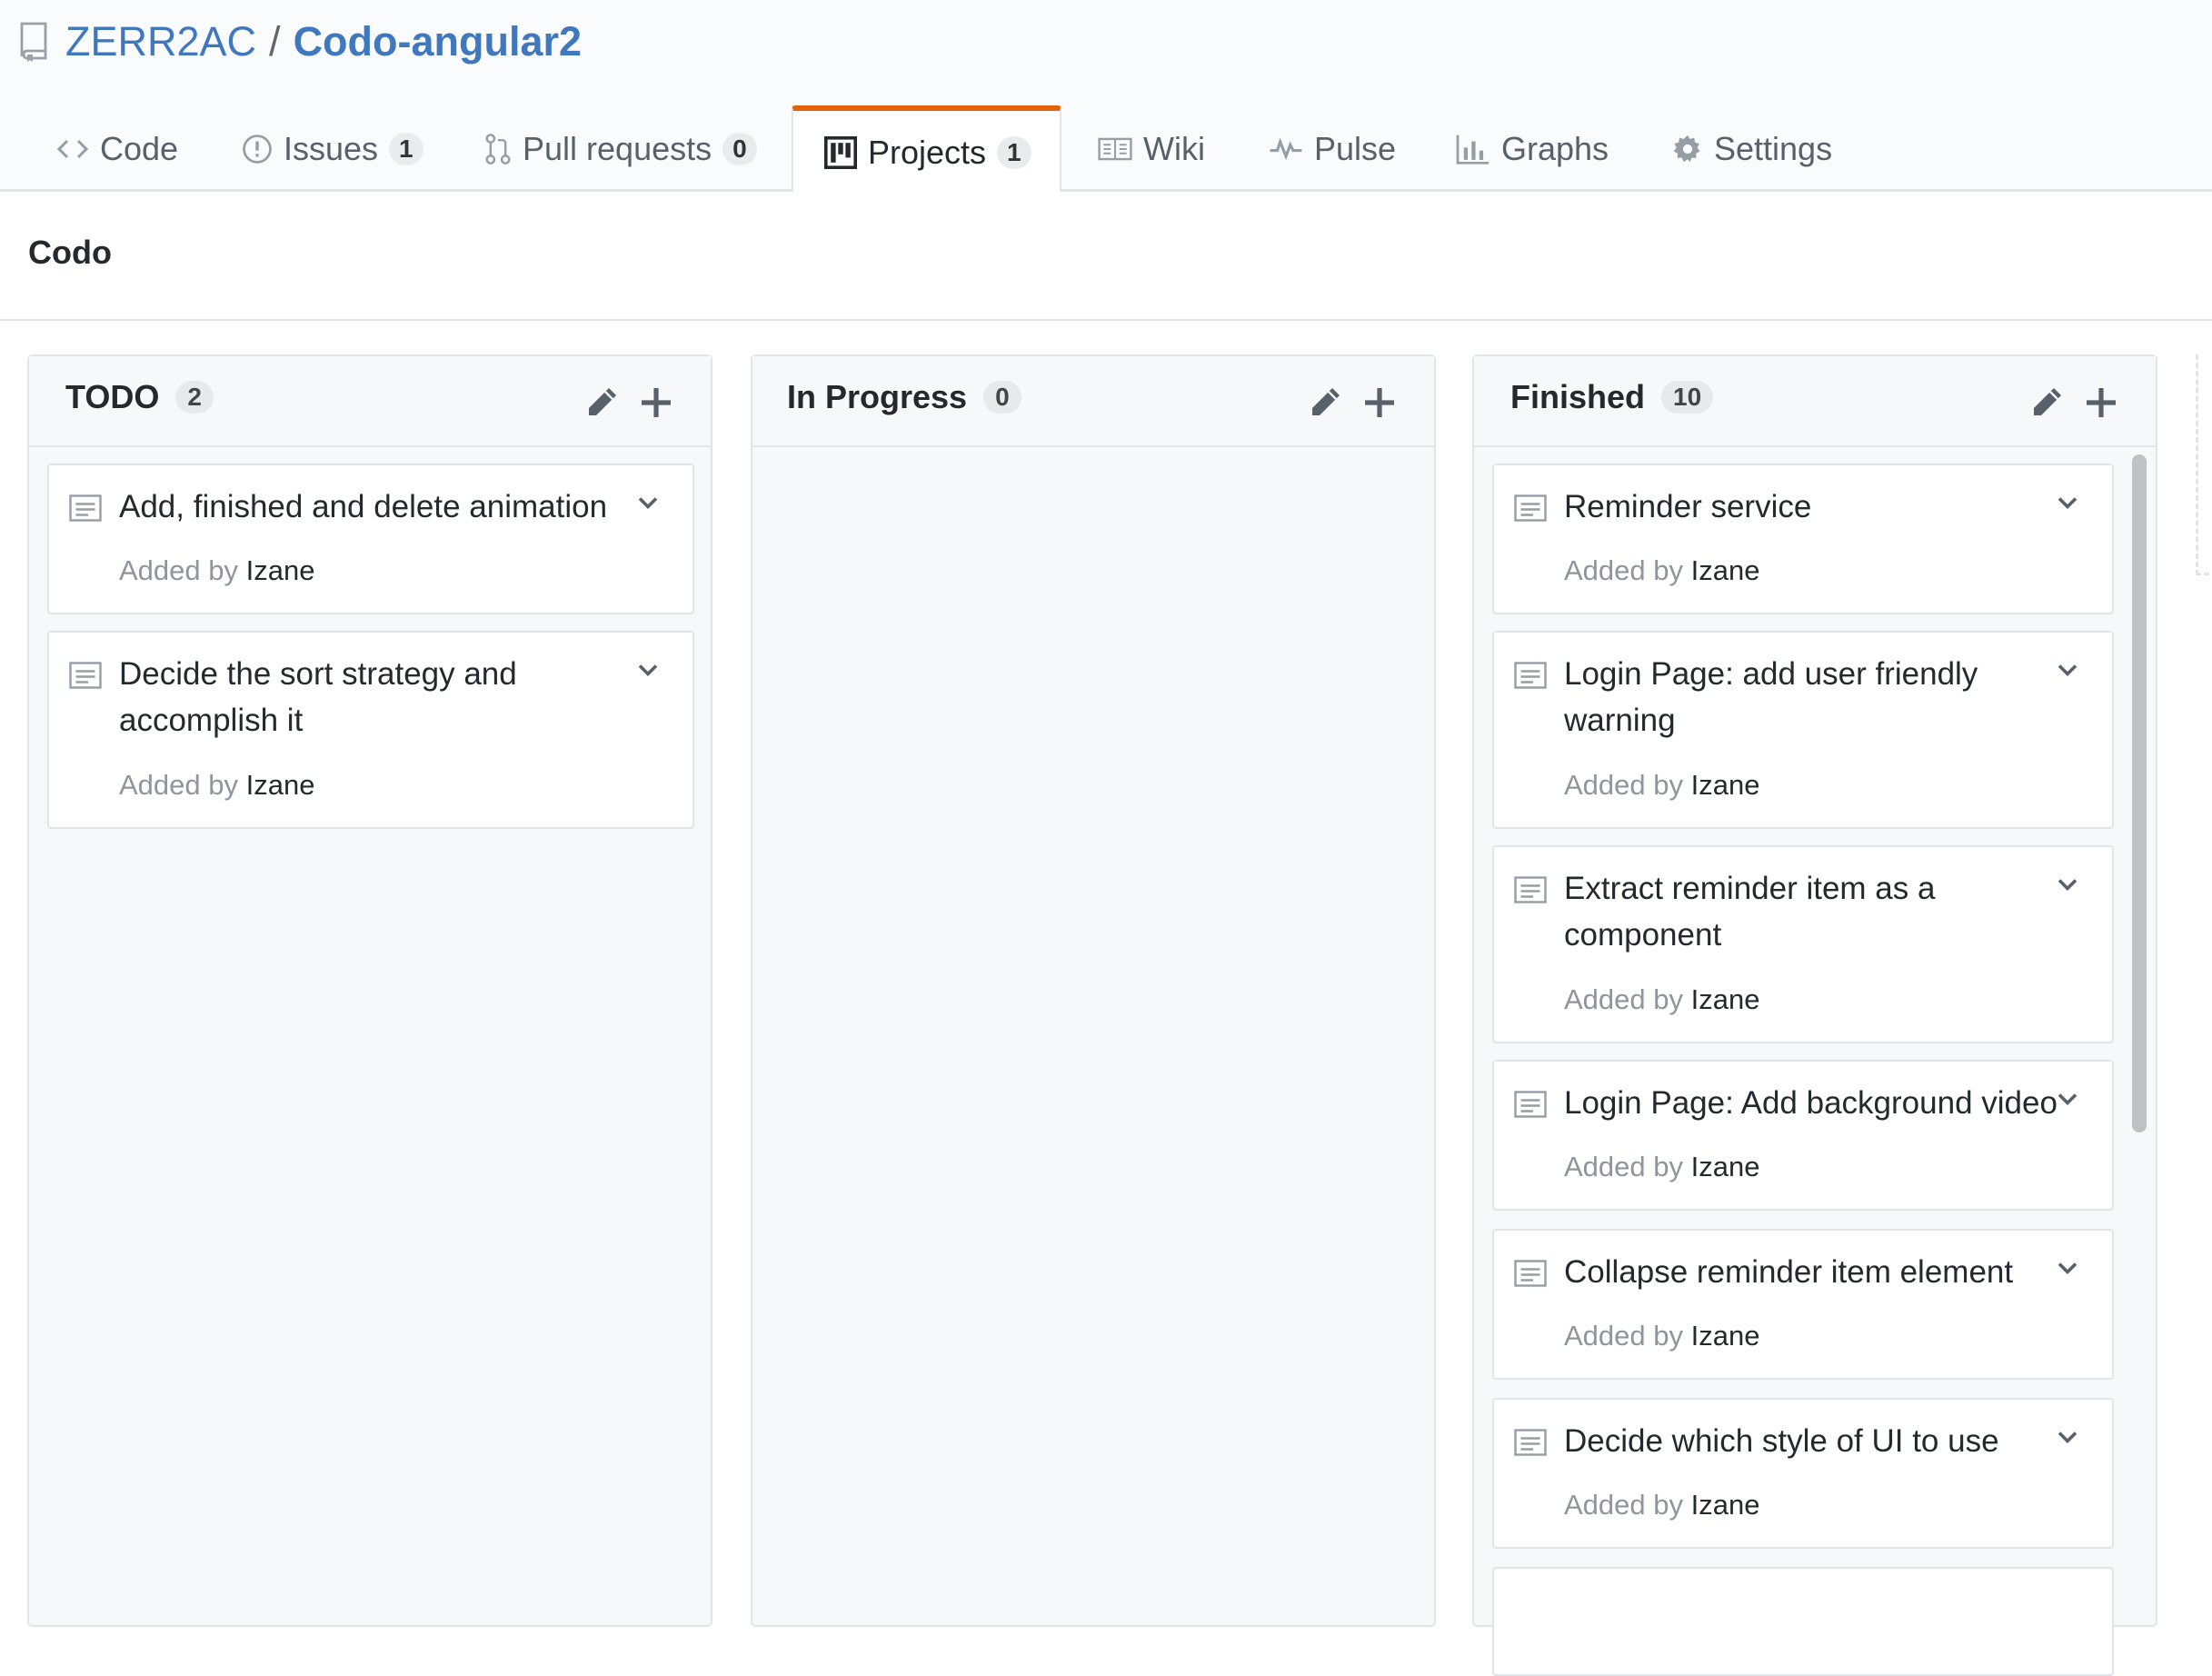  I want to click on add-column-placeholder, so click(2204, 465).